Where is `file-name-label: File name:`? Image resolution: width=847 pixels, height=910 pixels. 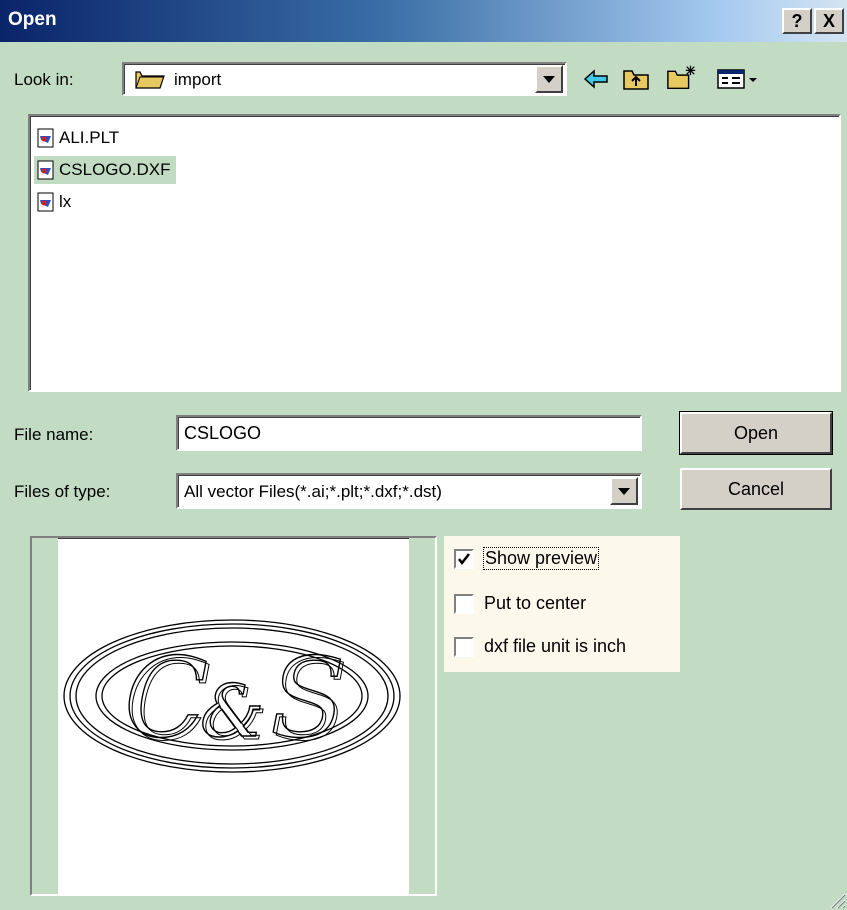
file-name-label: File name: is located at coordinates (54, 434).